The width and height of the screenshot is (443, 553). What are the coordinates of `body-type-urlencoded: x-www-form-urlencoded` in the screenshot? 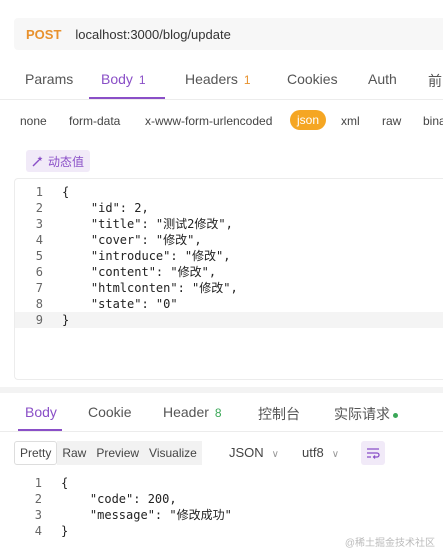 It's located at (208, 121).